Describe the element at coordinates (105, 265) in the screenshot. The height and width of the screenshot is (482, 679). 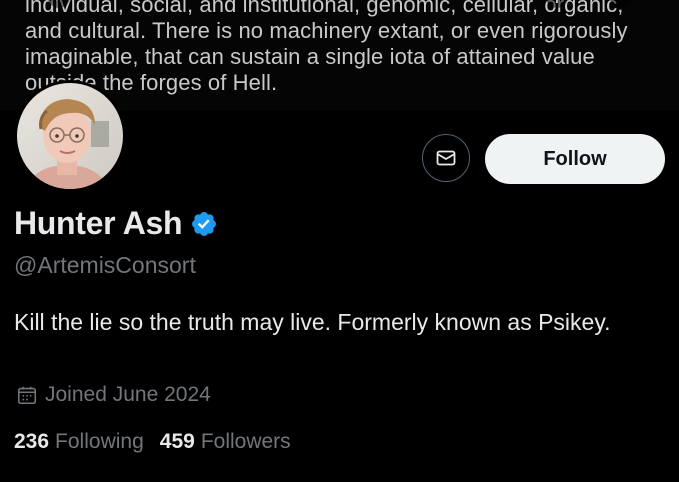
I see `profile-handle: @ArtemisConsort` at that location.